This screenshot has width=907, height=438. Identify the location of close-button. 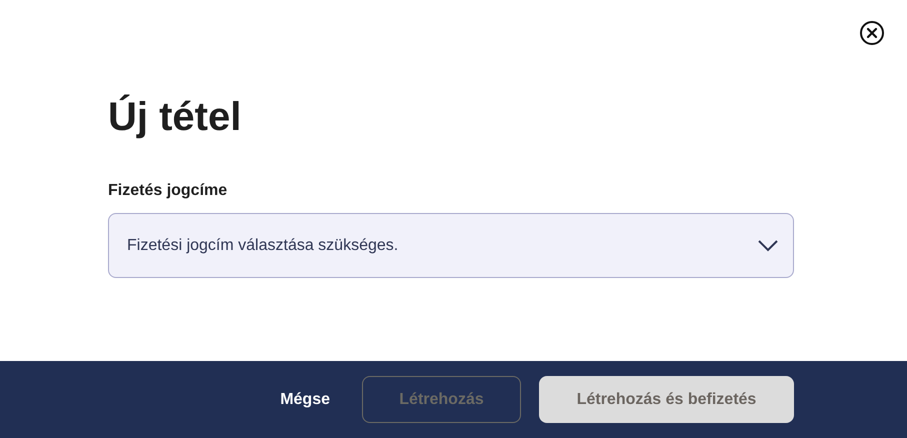
(872, 33).